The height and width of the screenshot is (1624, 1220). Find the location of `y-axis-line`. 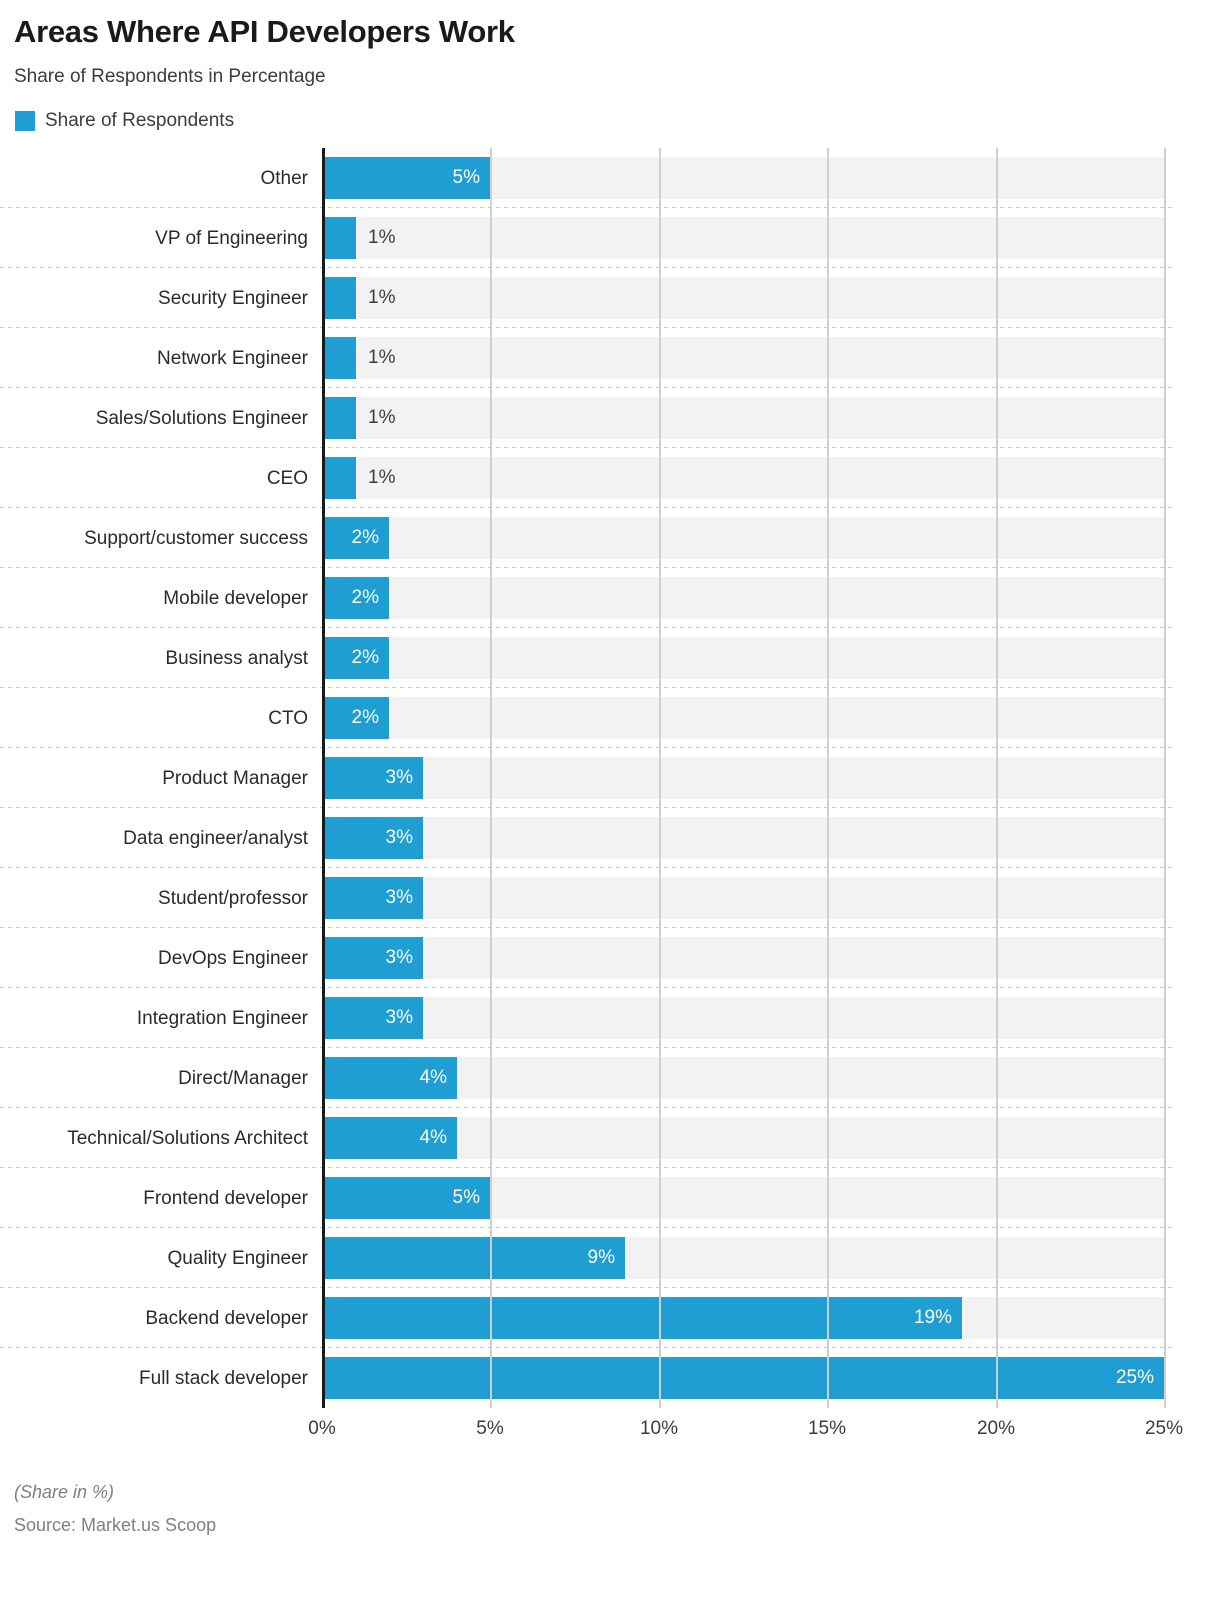

y-axis-line is located at coordinates (323, 778).